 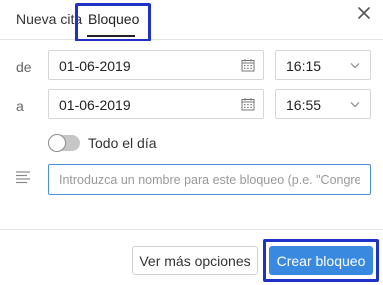 I want to click on from-time-value: 16:15, so click(x=304, y=66).